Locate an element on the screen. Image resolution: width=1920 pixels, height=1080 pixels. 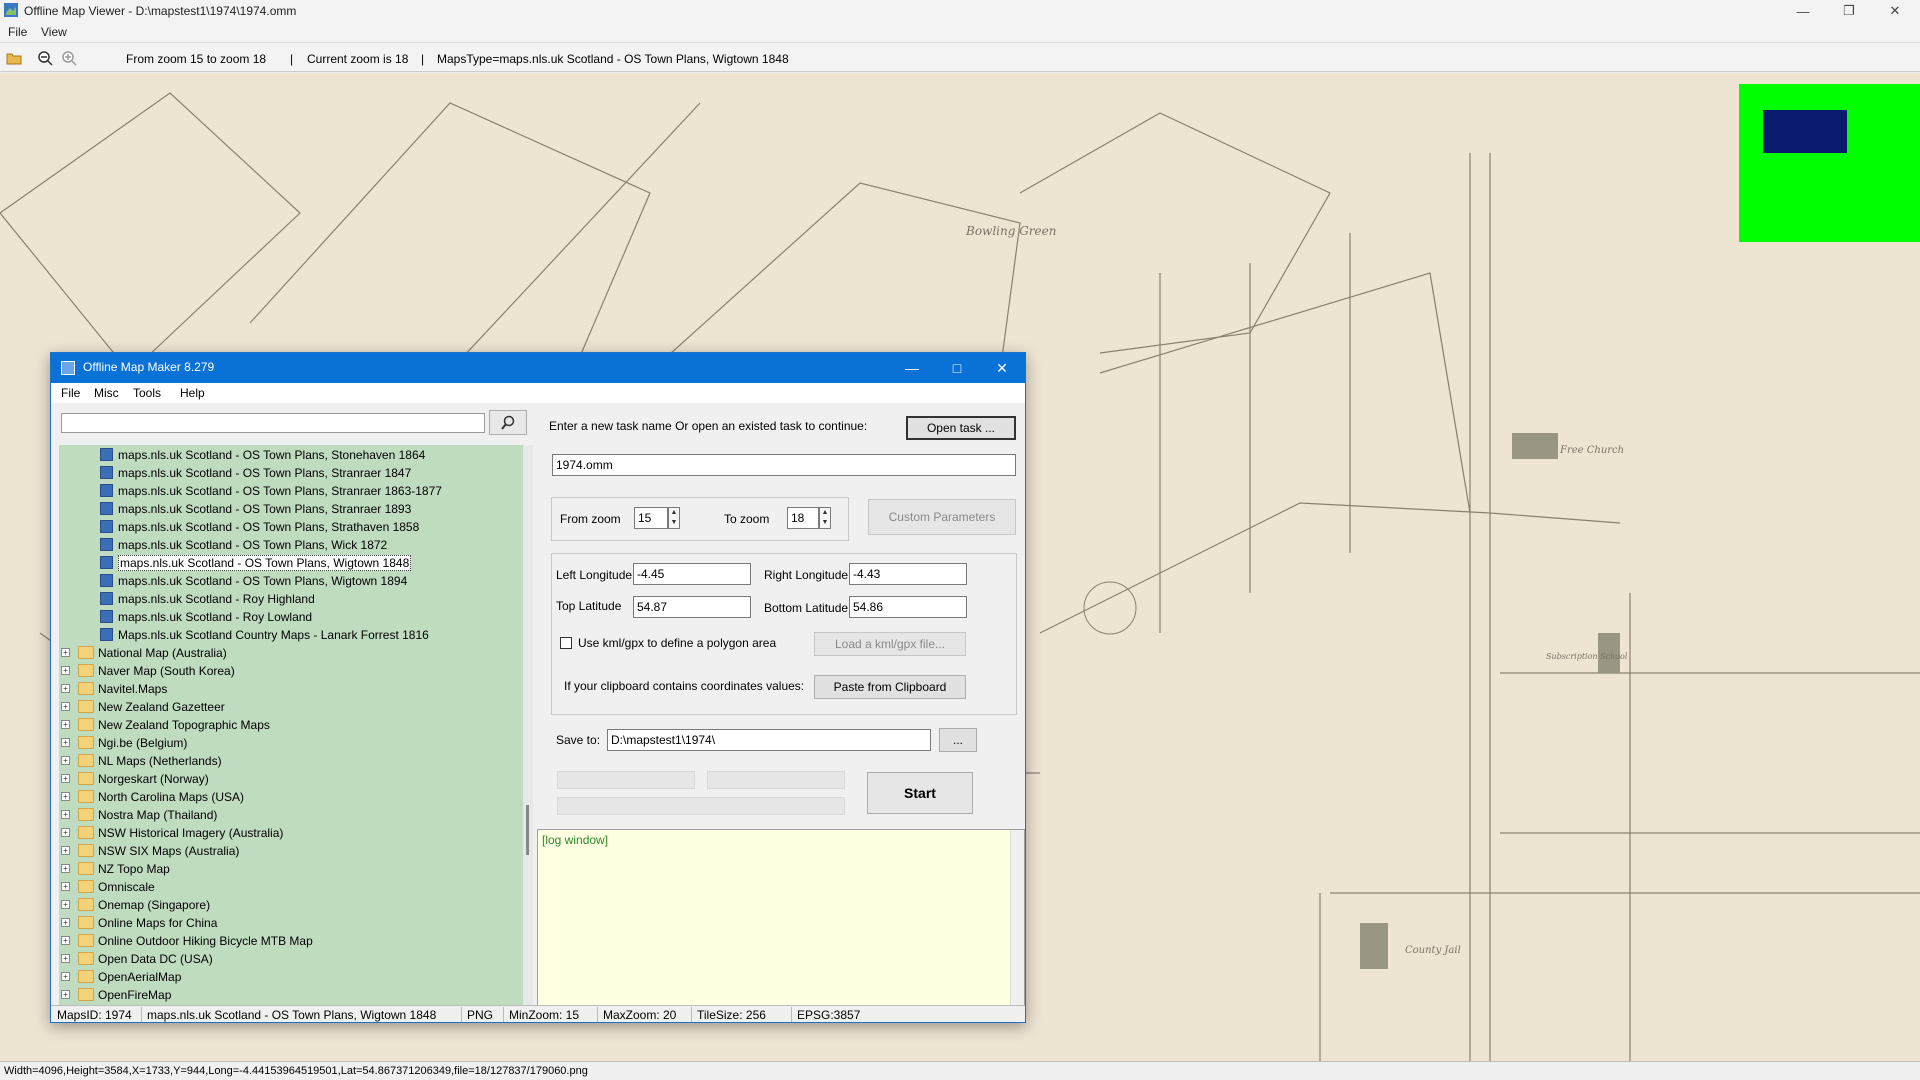
task-name-input: 1974.omm is located at coordinates (784, 465).